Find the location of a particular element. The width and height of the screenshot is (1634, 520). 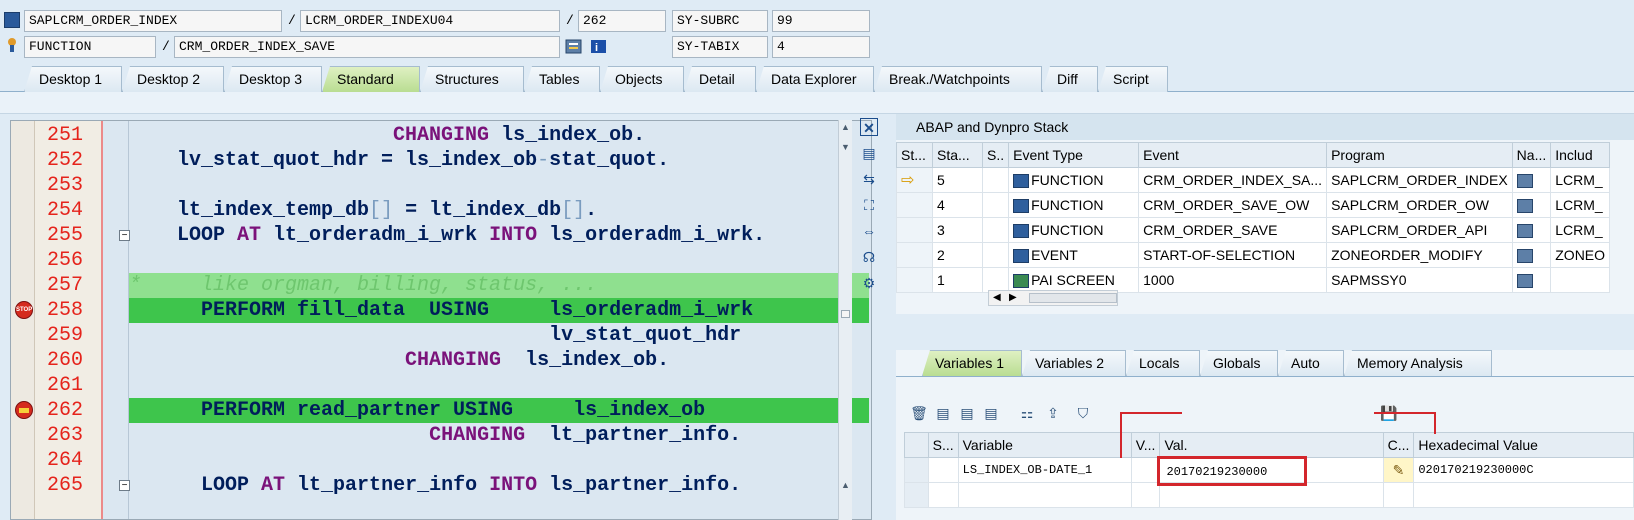

event-name: START-OF-SELECTION is located at coordinates (1233, 255).